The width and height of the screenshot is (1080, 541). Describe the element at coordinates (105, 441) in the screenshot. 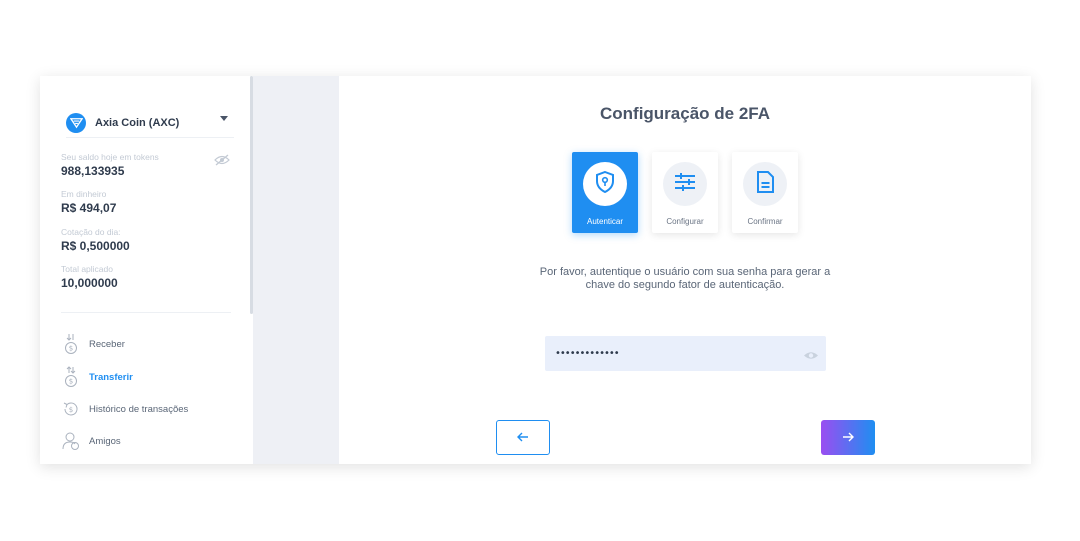

I see `sidebar-item-label: Amigos` at that location.